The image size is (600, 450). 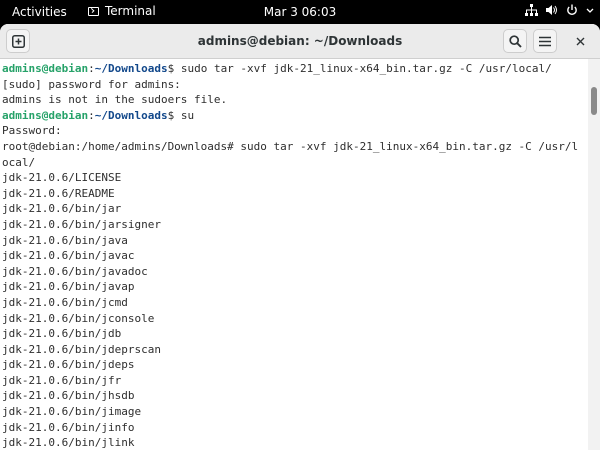 What do you see at coordinates (81, 224) in the screenshot?
I see `output-line: jdk-21.0.6/bin/jarsigner` at bounding box center [81, 224].